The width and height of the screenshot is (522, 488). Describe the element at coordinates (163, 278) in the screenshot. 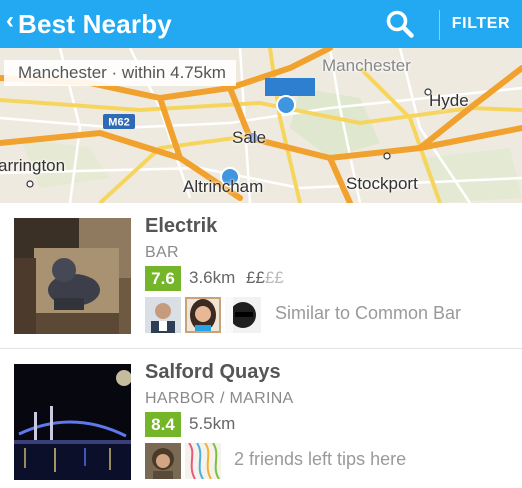

I see `venue-score-badge: 7.6` at that location.